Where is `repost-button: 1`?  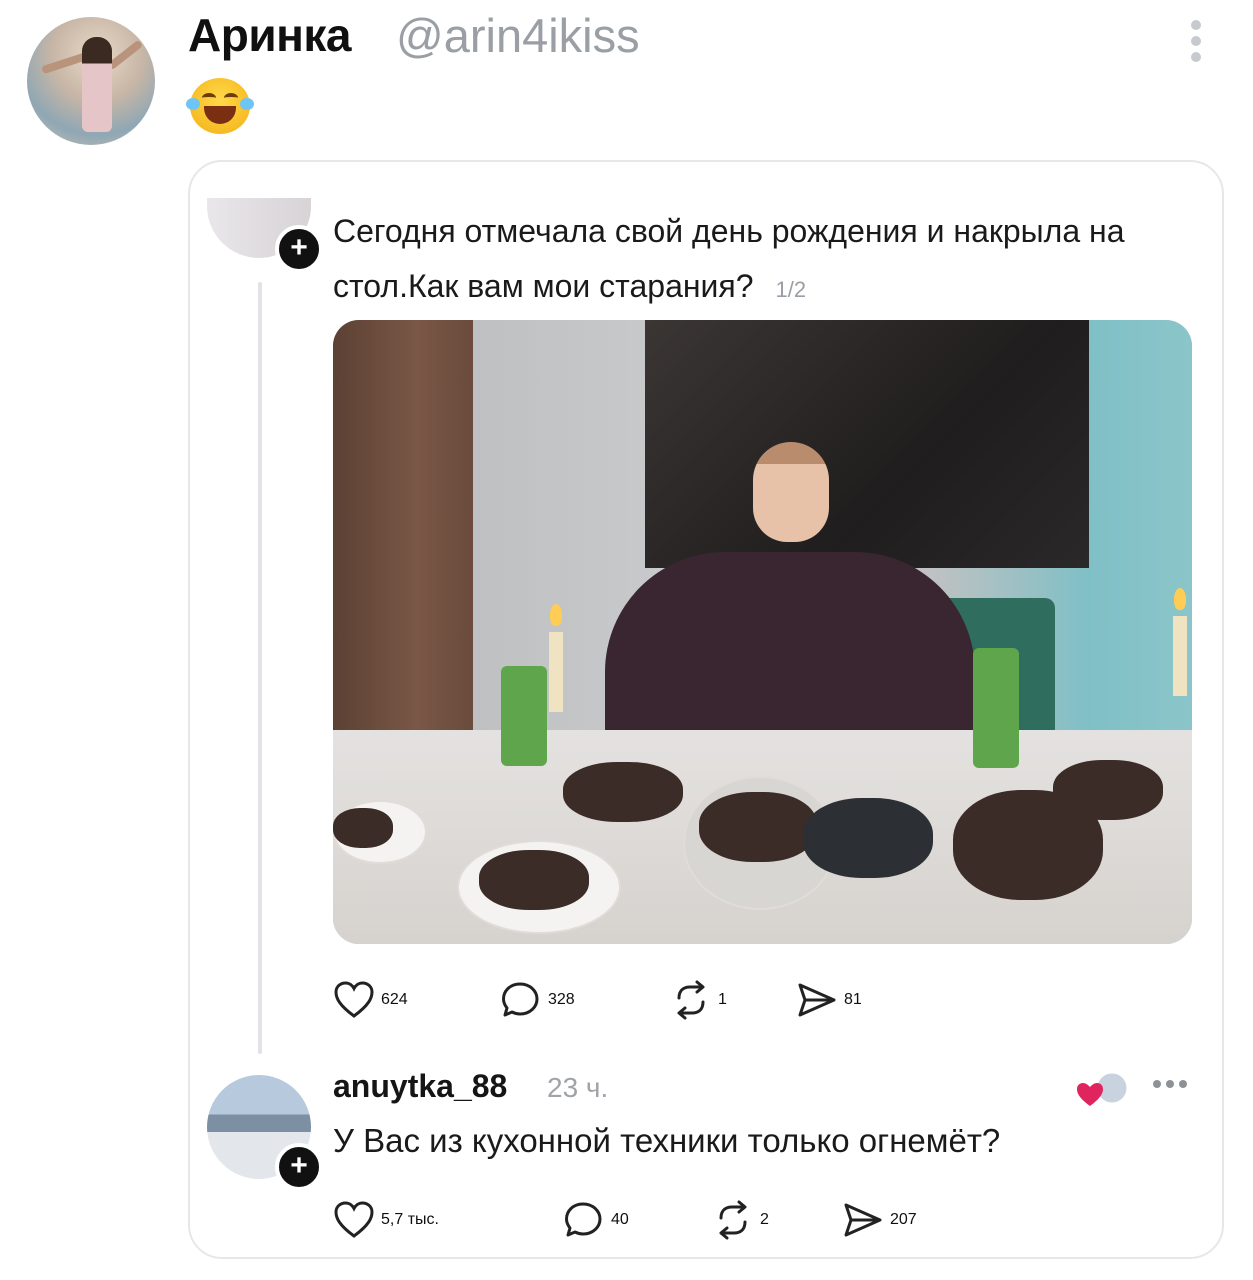
repost-button: 1 is located at coordinates (698, 1000).